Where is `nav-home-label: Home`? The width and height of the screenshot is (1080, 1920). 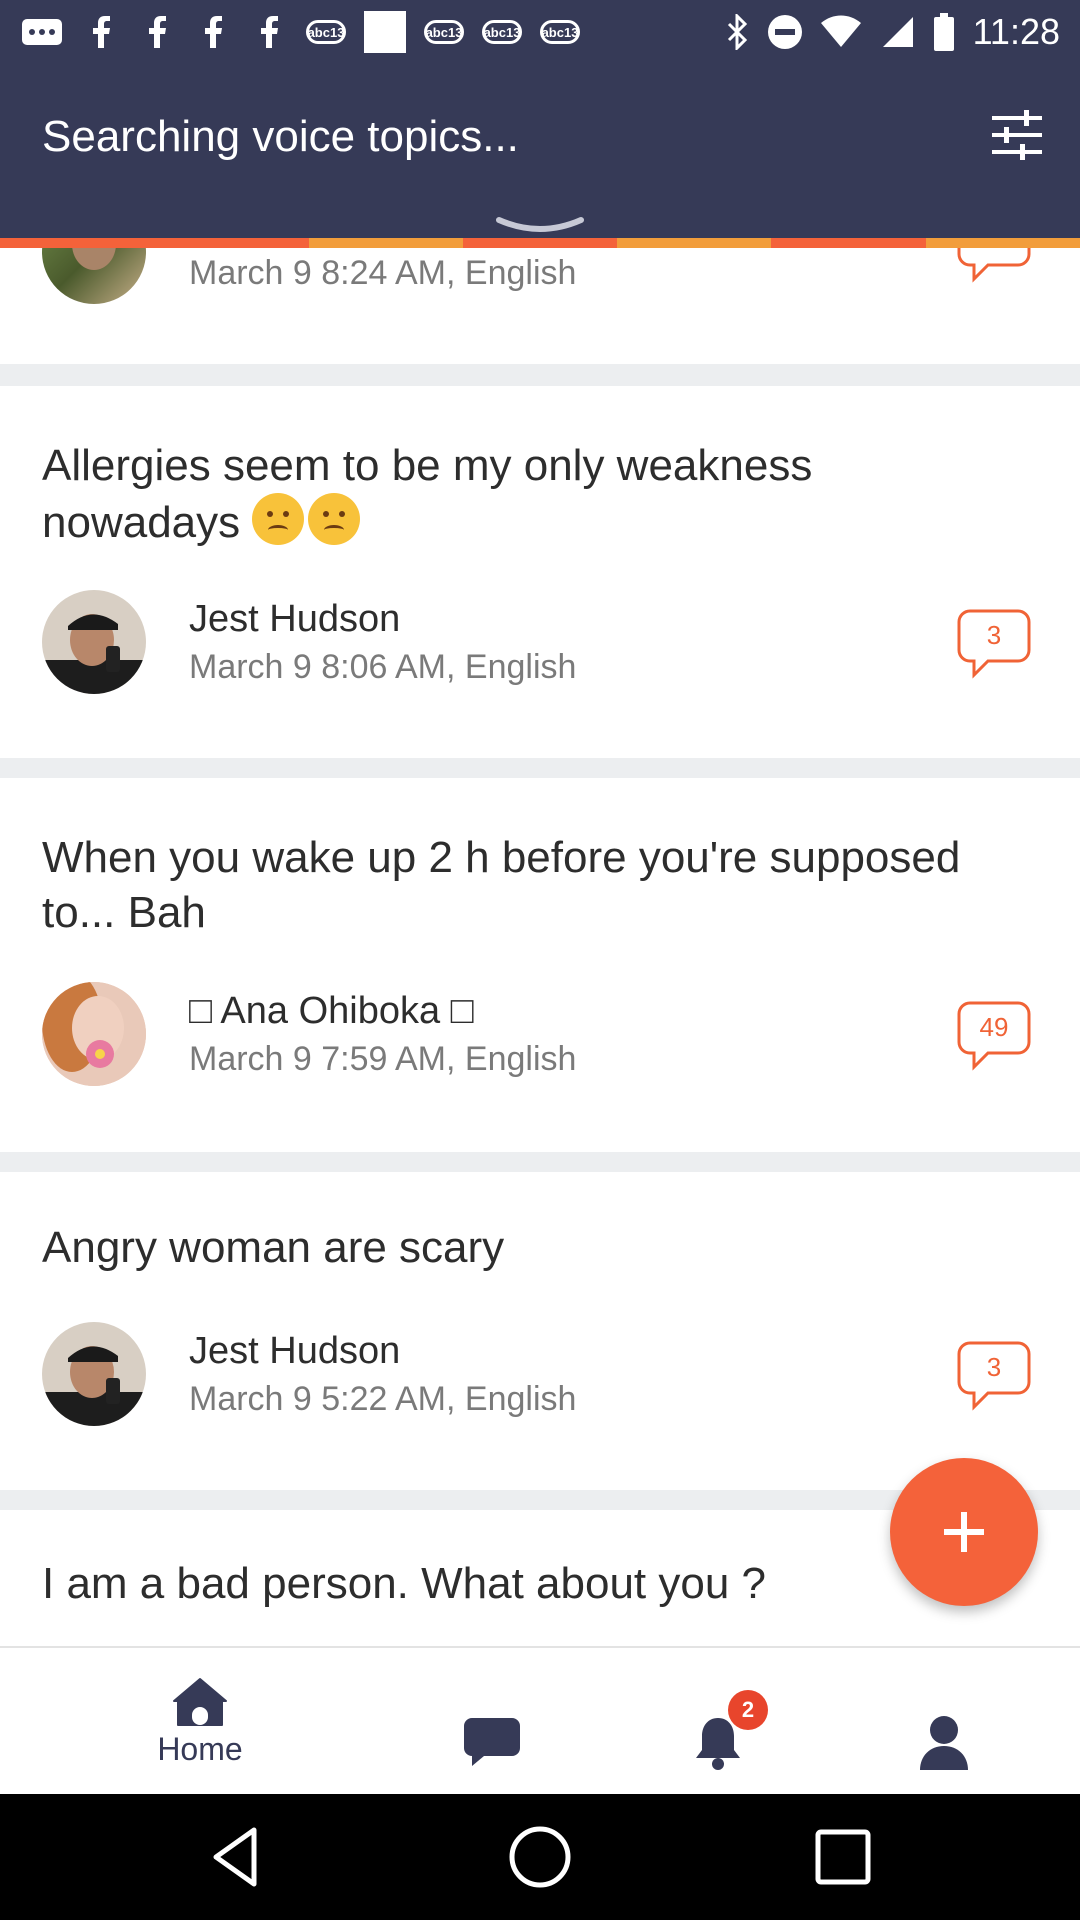 nav-home-label: Home is located at coordinates (200, 1748).